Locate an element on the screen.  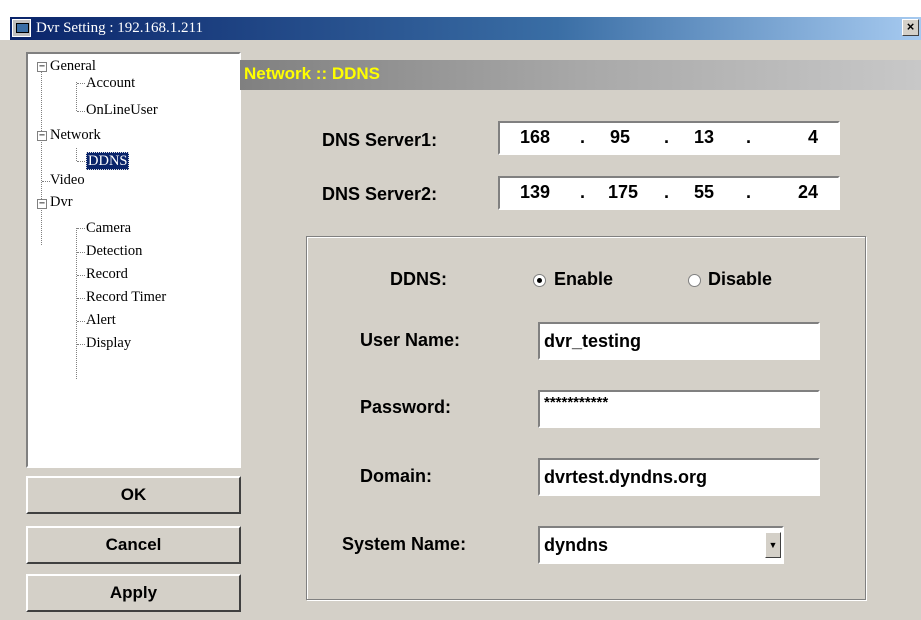
close-button: × is located at coordinates (910, 27).